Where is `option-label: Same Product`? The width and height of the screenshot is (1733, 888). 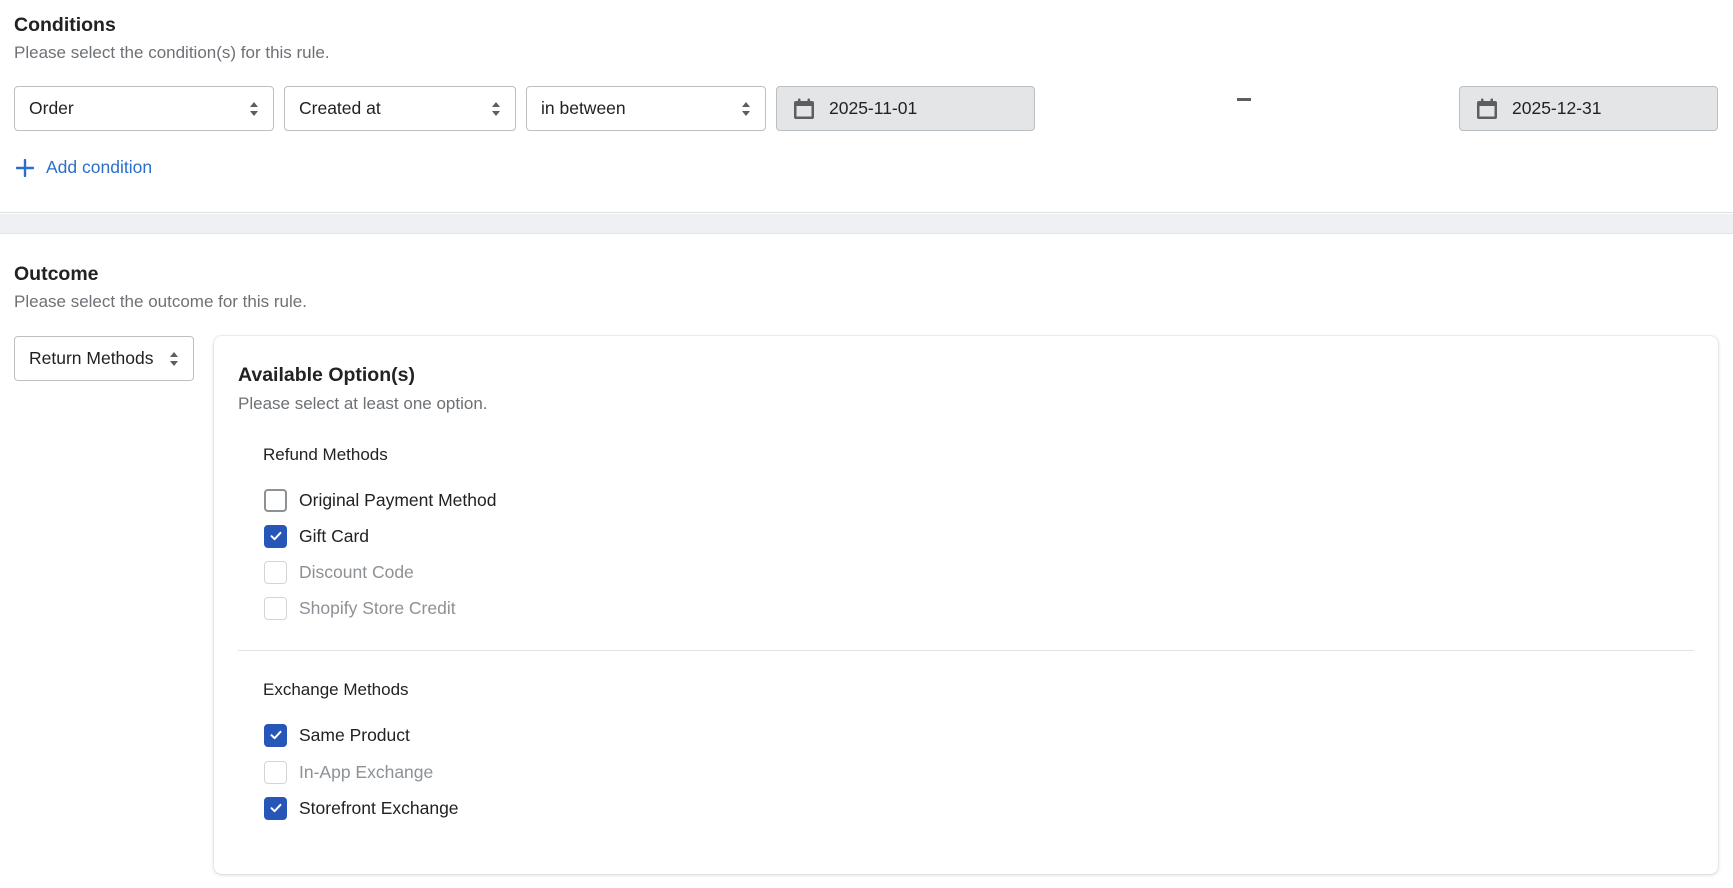
option-label: Same Product is located at coordinates (354, 734).